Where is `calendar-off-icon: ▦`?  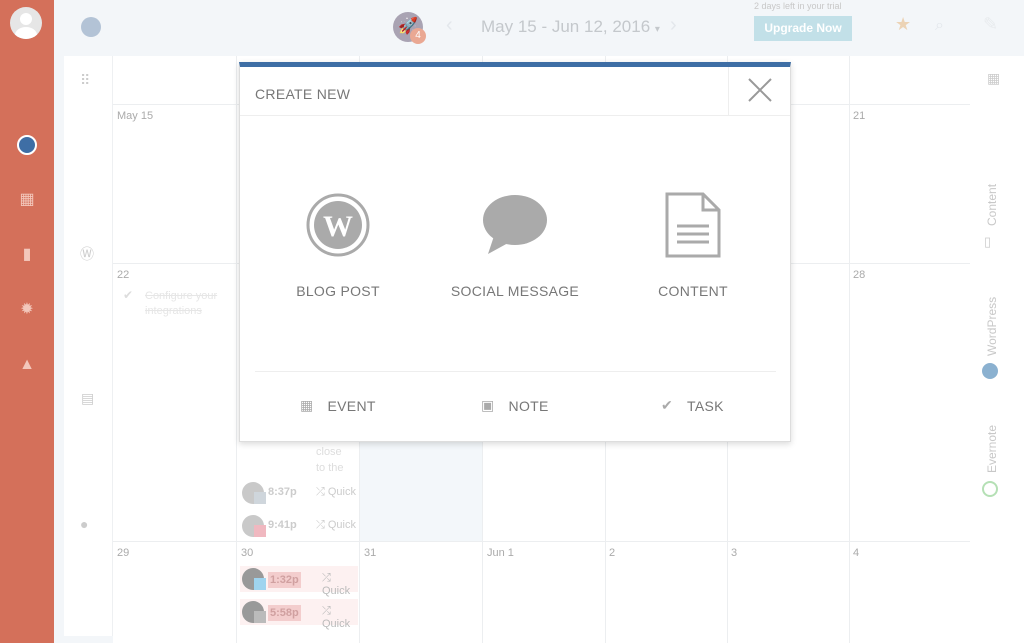 calendar-off-icon: ▦ is located at coordinates (993, 78).